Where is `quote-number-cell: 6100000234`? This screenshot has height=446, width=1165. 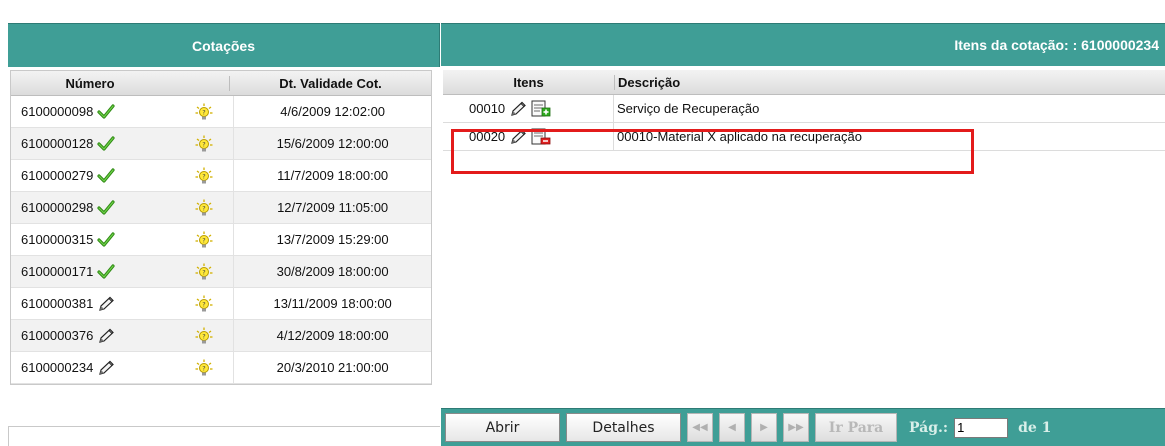
quote-number-cell: 6100000234 is located at coordinates (93, 368).